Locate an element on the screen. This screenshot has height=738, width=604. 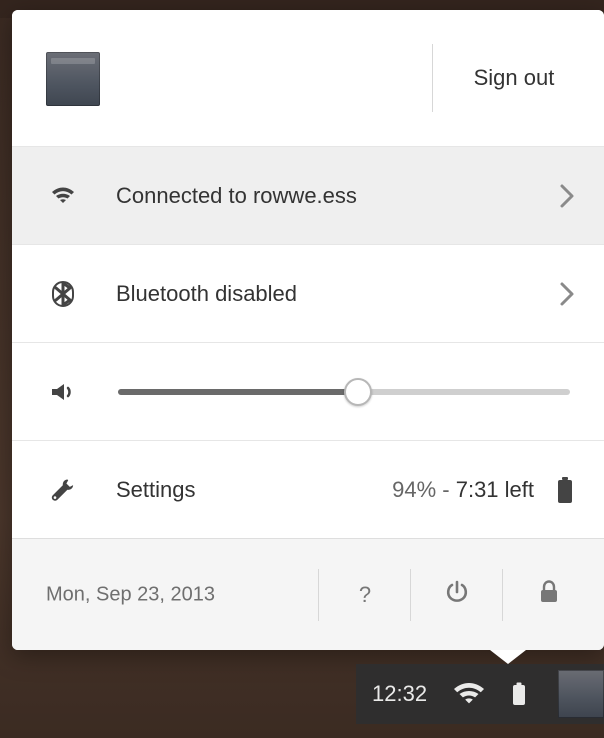
tray-user-avatar is located at coordinates (581, 694).